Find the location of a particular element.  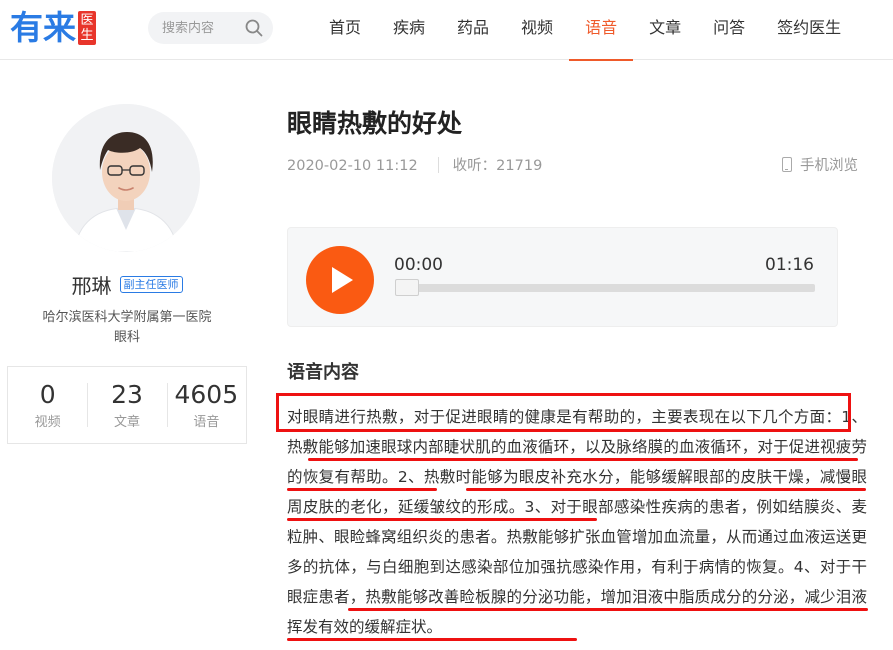

stat-articles-count: 23 is located at coordinates (127, 394).